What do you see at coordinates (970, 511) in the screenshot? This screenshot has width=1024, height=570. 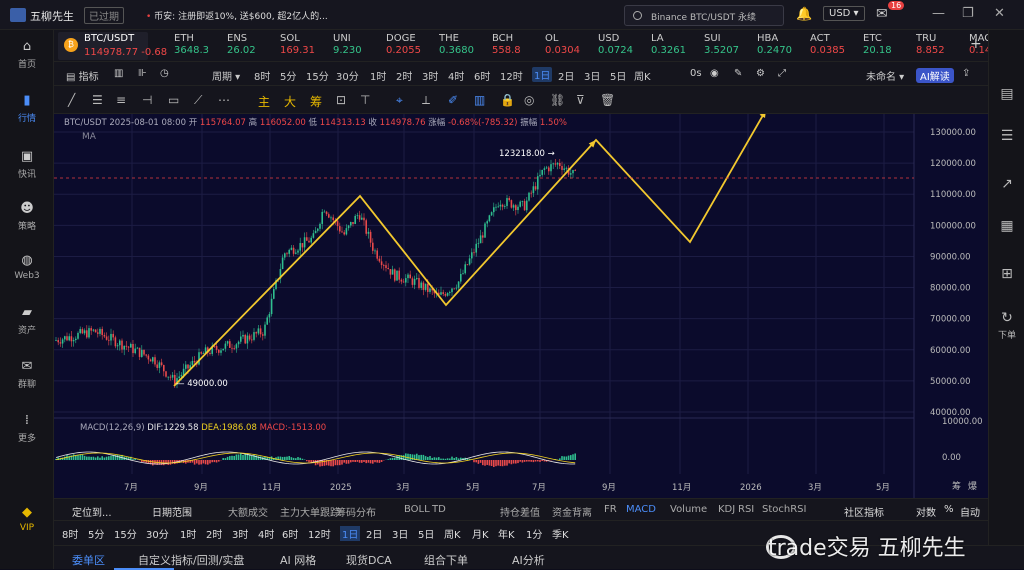 I see `indicator-right-3: 自动` at bounding box center [970, 511].